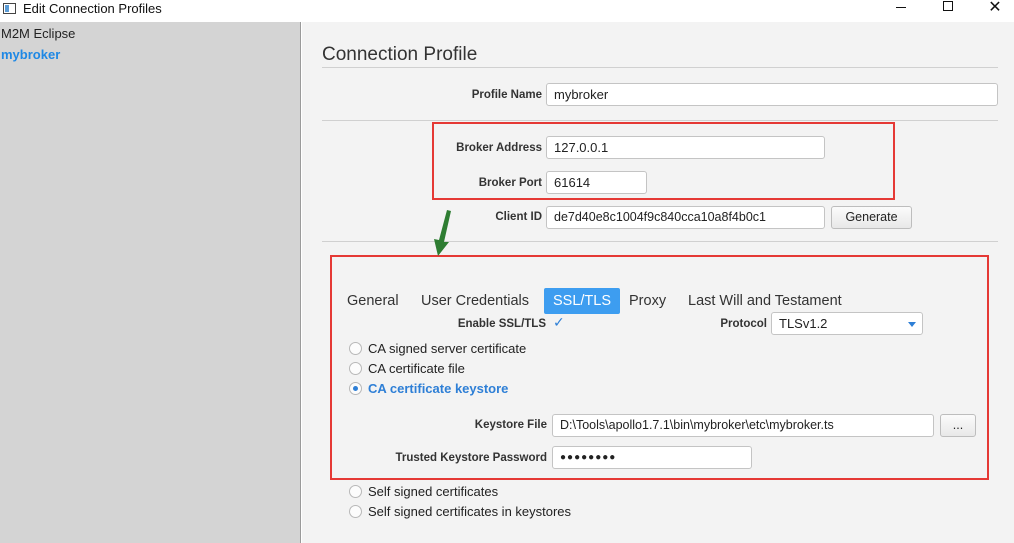 Image resolution: width=1014 pixels, height=543 pixels. I want to click on annotation-arrow-icon, so click(442, 233).